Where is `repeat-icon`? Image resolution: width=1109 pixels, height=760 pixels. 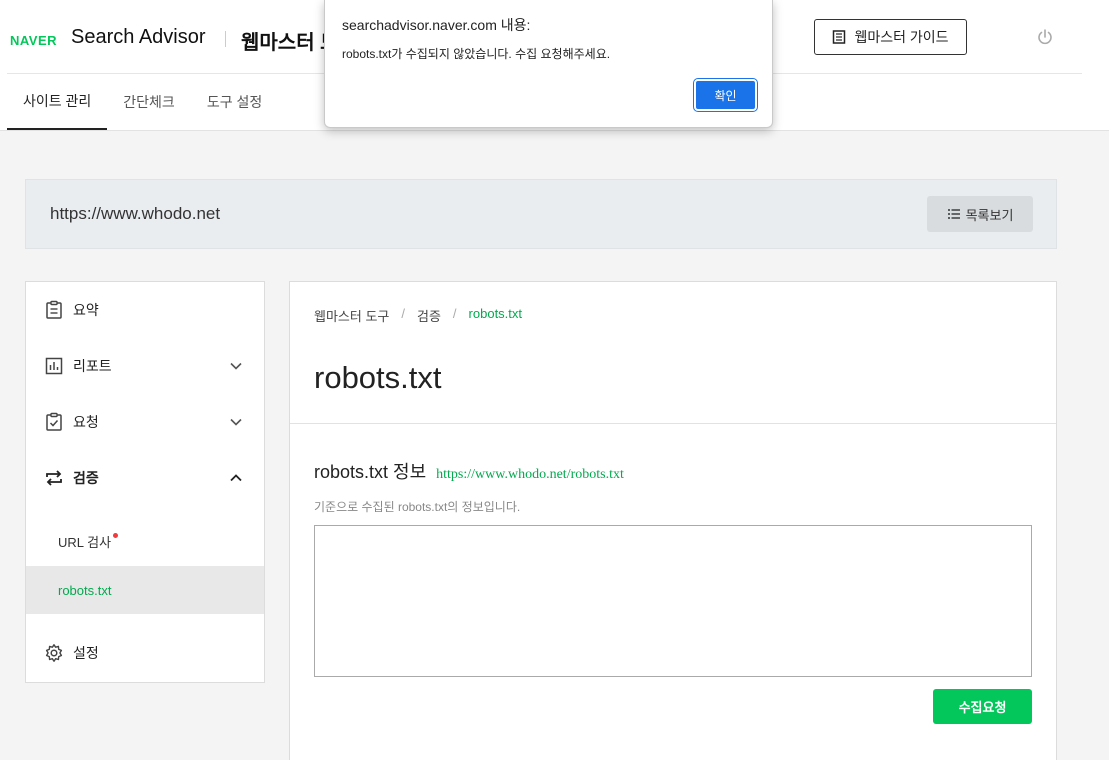 repeat-icon is located at coordinates (54, 478).